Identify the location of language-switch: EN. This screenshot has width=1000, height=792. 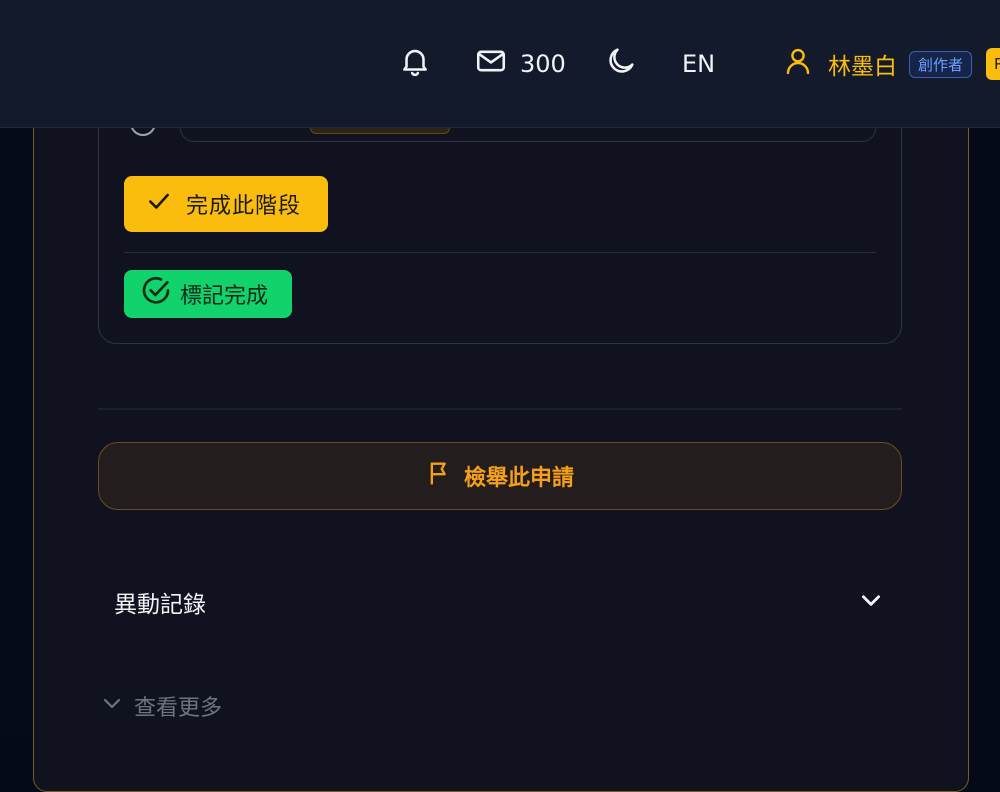
(698, 64).